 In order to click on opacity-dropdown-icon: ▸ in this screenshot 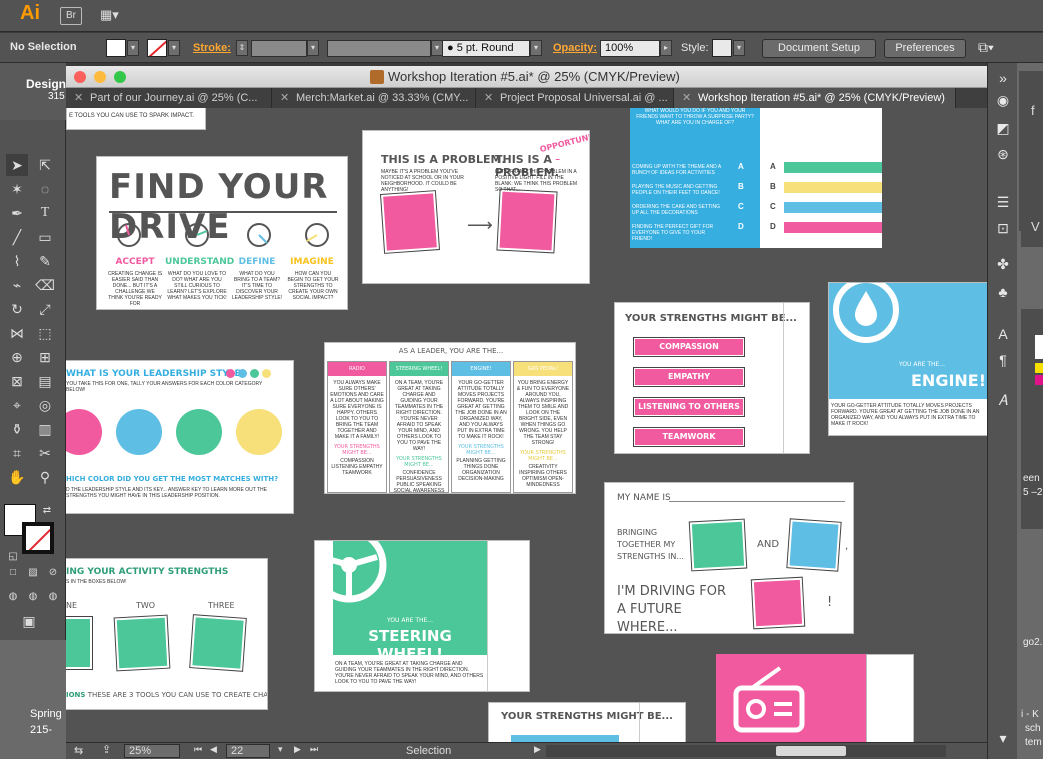, I will do `click(666, 48)`.